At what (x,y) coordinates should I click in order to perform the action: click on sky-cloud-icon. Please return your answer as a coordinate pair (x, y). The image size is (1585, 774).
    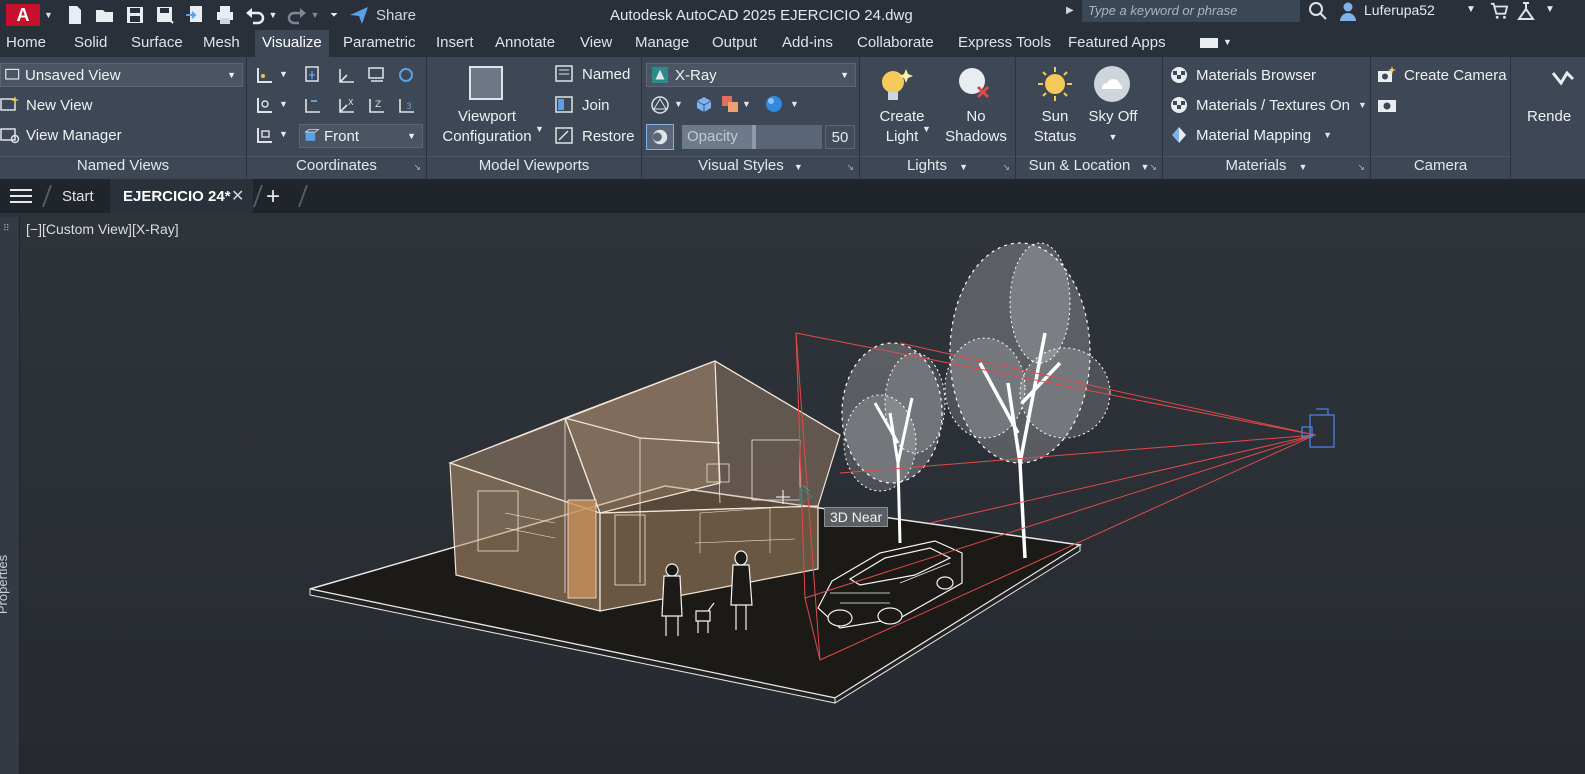
    Looking at the image, I should click on (1112, 84).